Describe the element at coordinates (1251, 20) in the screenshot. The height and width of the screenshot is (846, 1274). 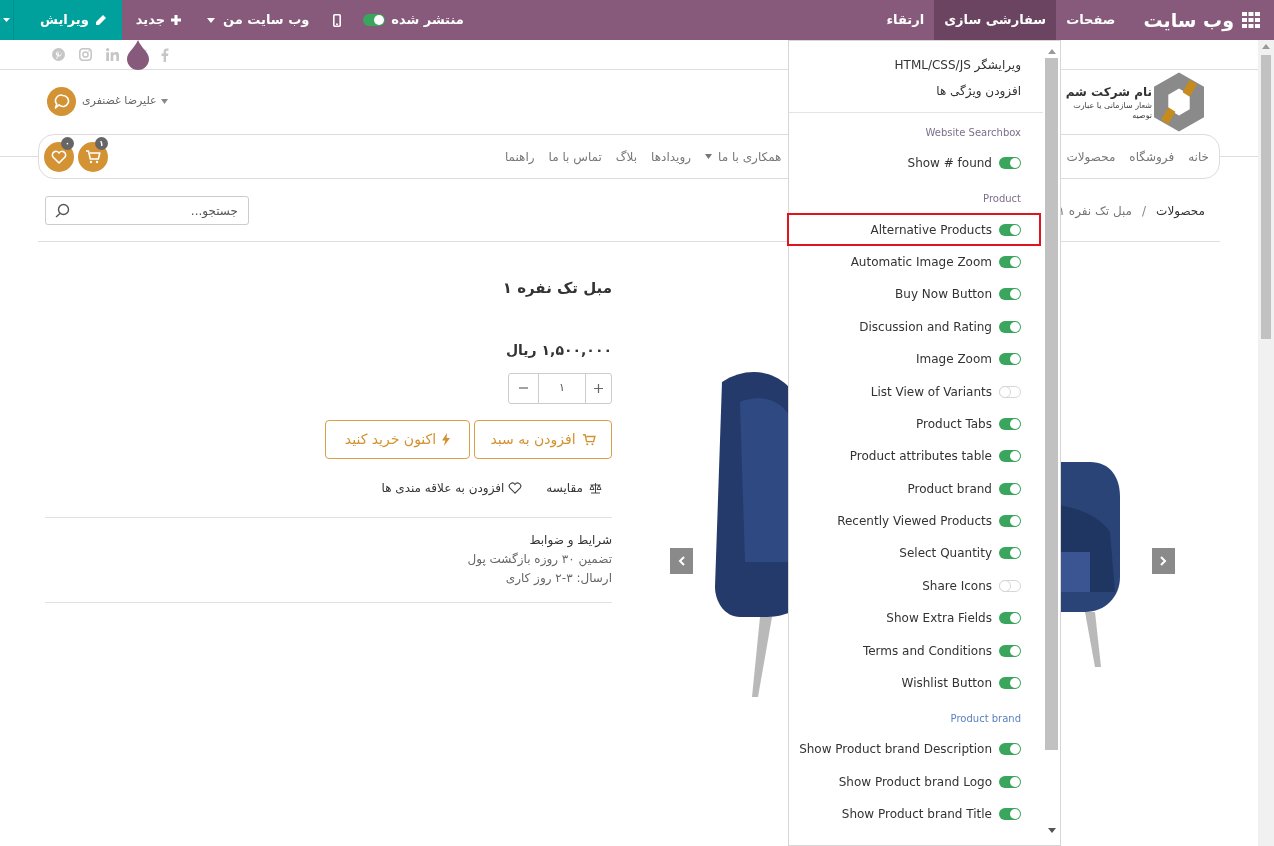
I see `apps-grid-icon` at that location.